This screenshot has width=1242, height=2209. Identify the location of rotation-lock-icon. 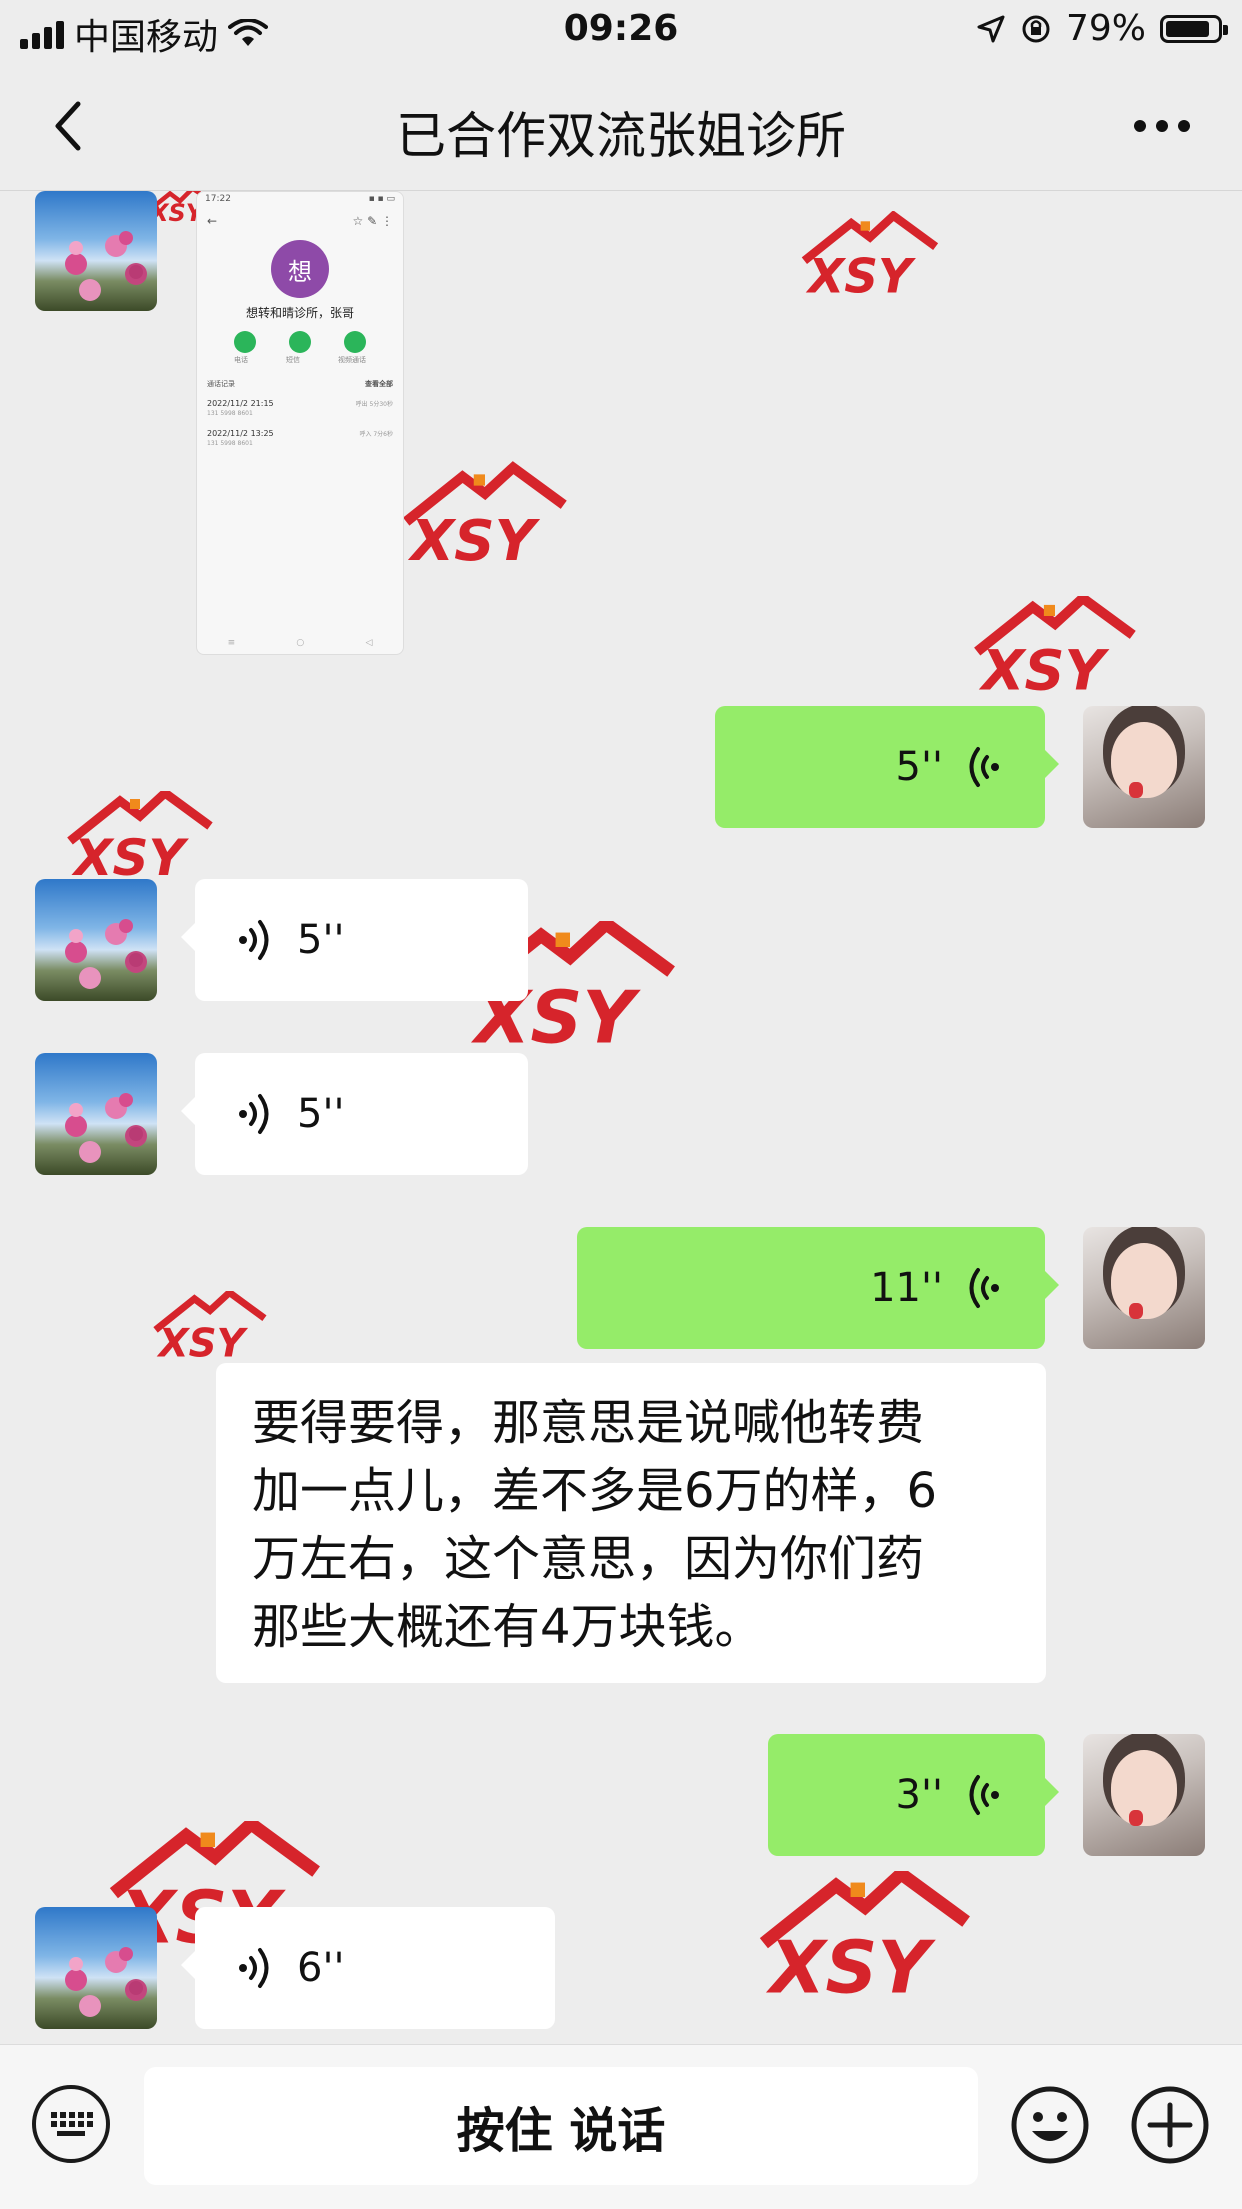
(1036, 28).